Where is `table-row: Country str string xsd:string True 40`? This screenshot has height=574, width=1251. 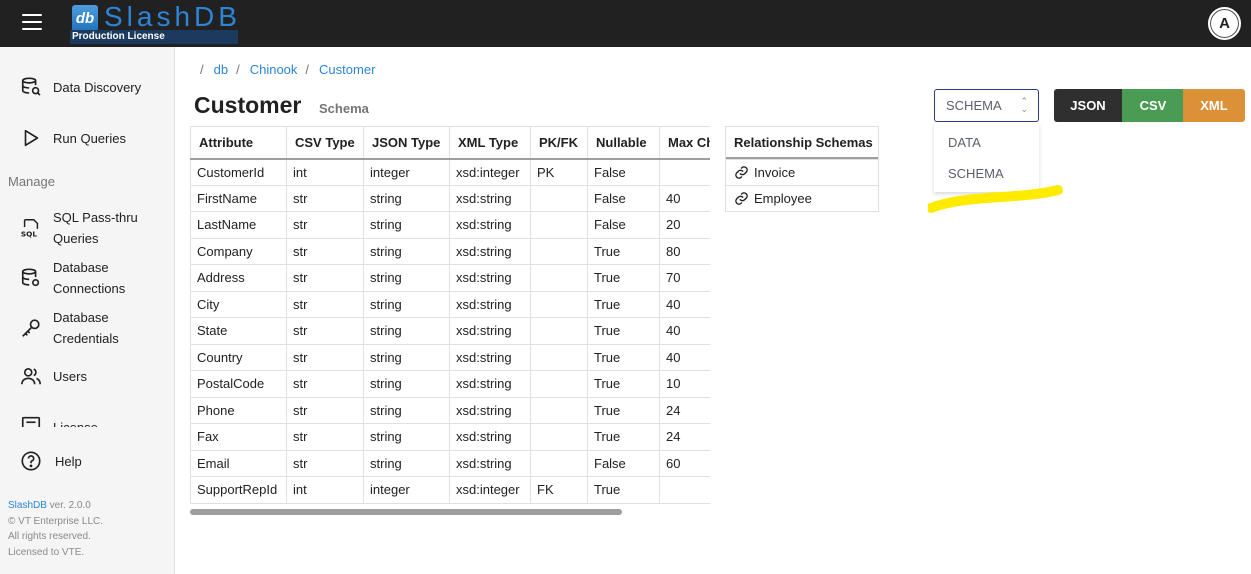
table-row: Country str string xsd:string True 40 is located at coordinates (450, 357).